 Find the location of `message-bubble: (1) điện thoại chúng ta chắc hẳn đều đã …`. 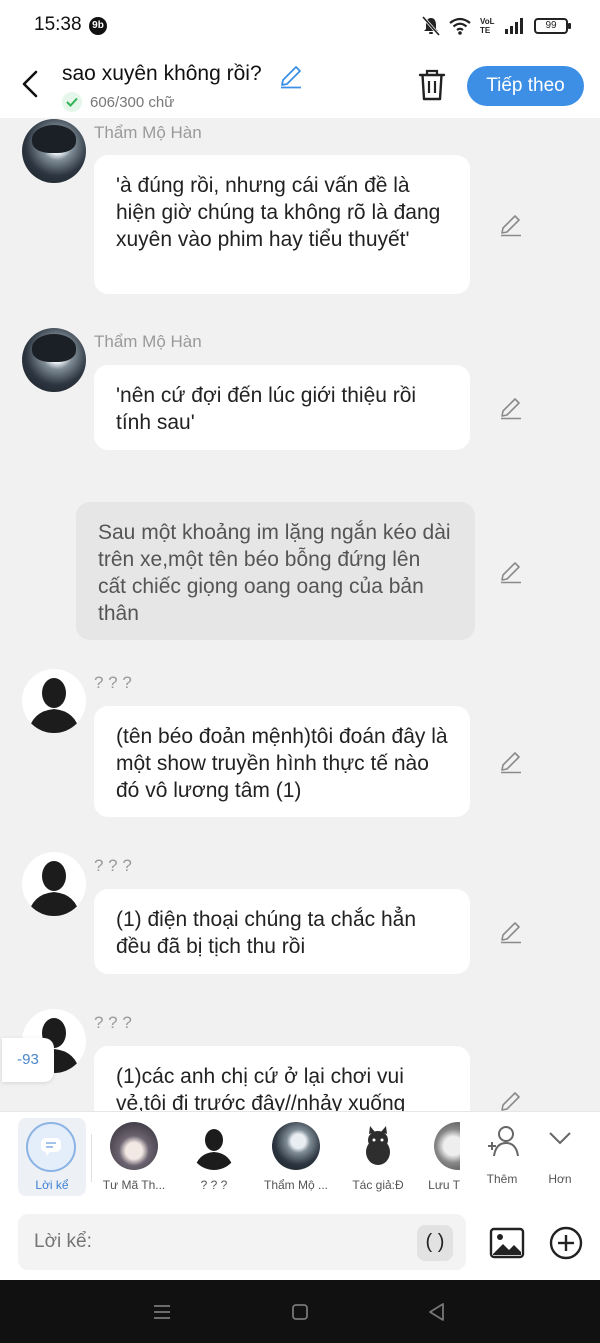

message-bubble: (1) điện thoại chúng ta chắc hẳn đều đã … is located at coordinates (282, 931).